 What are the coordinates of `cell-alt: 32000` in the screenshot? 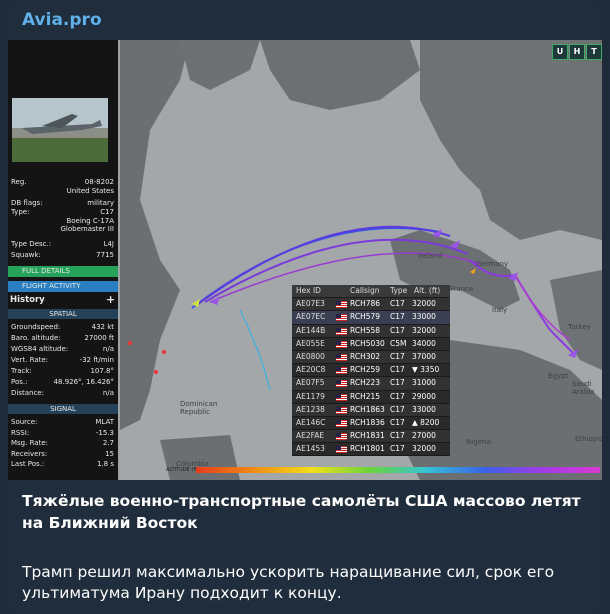 It's located at (424, 449).